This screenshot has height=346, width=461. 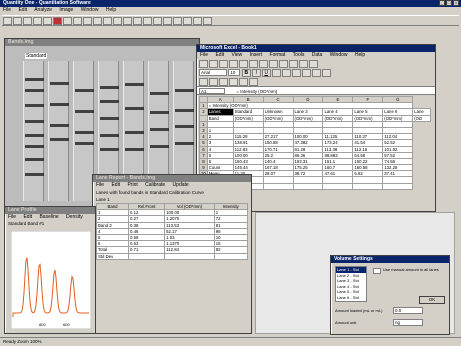 I want to click on excel-sort-icon, so click(x=293, y=64).